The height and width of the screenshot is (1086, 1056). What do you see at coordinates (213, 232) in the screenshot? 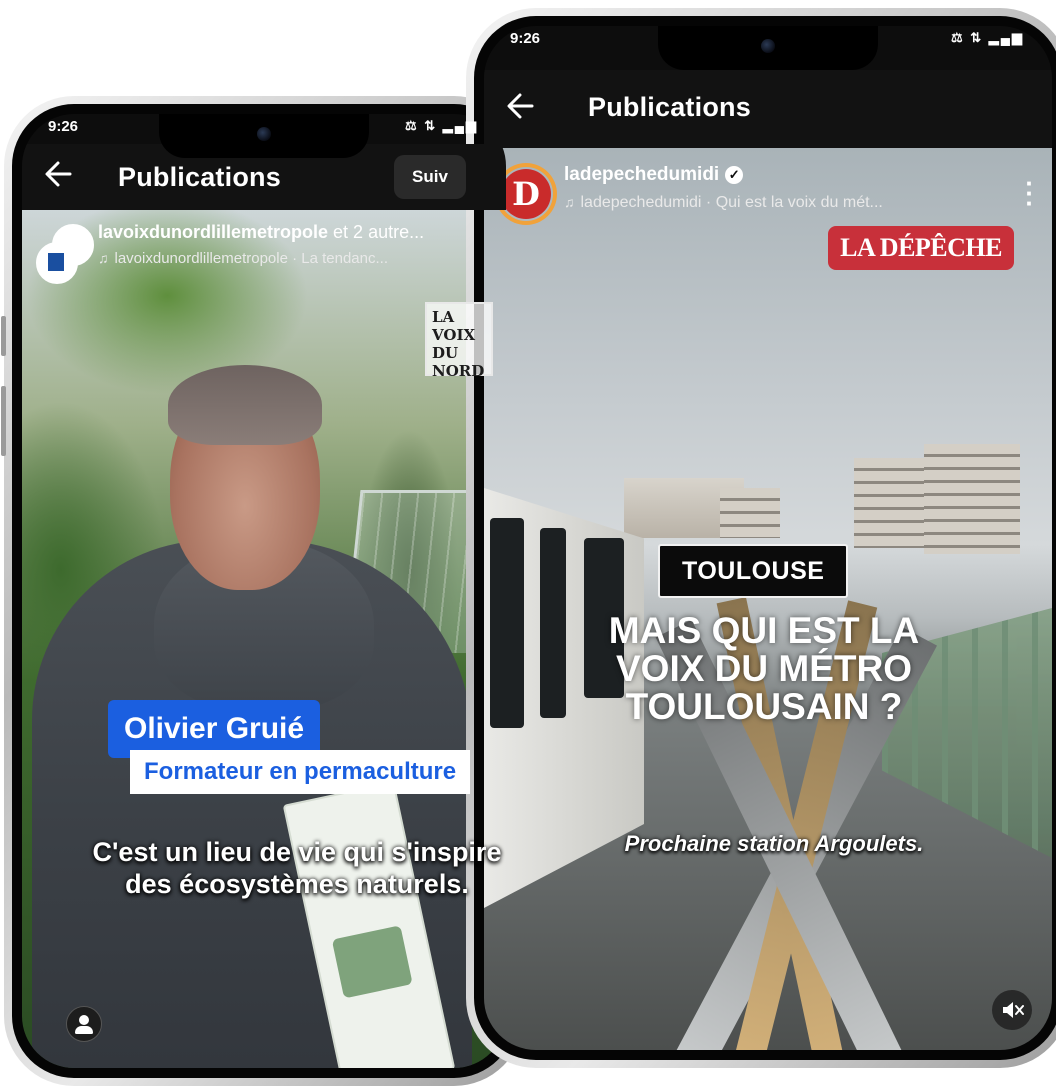
I see `username-text: lavoixdunordlillemetropole` at bounding box center [213, 232].